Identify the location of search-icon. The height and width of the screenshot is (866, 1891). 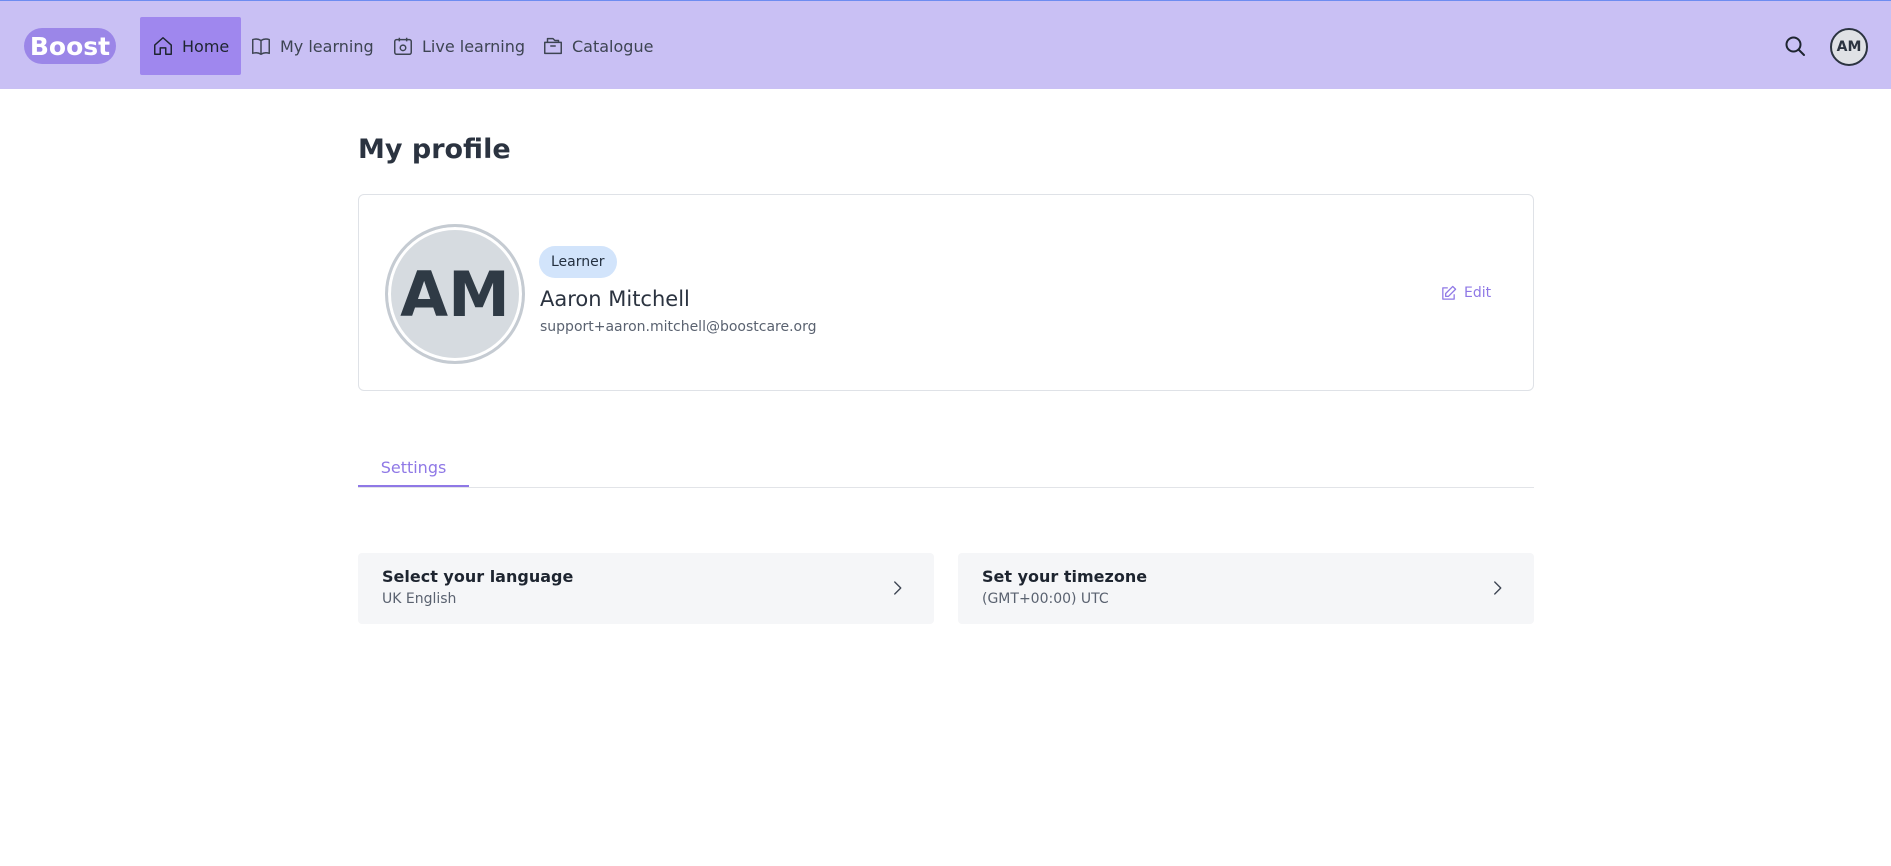
(1795, 46).